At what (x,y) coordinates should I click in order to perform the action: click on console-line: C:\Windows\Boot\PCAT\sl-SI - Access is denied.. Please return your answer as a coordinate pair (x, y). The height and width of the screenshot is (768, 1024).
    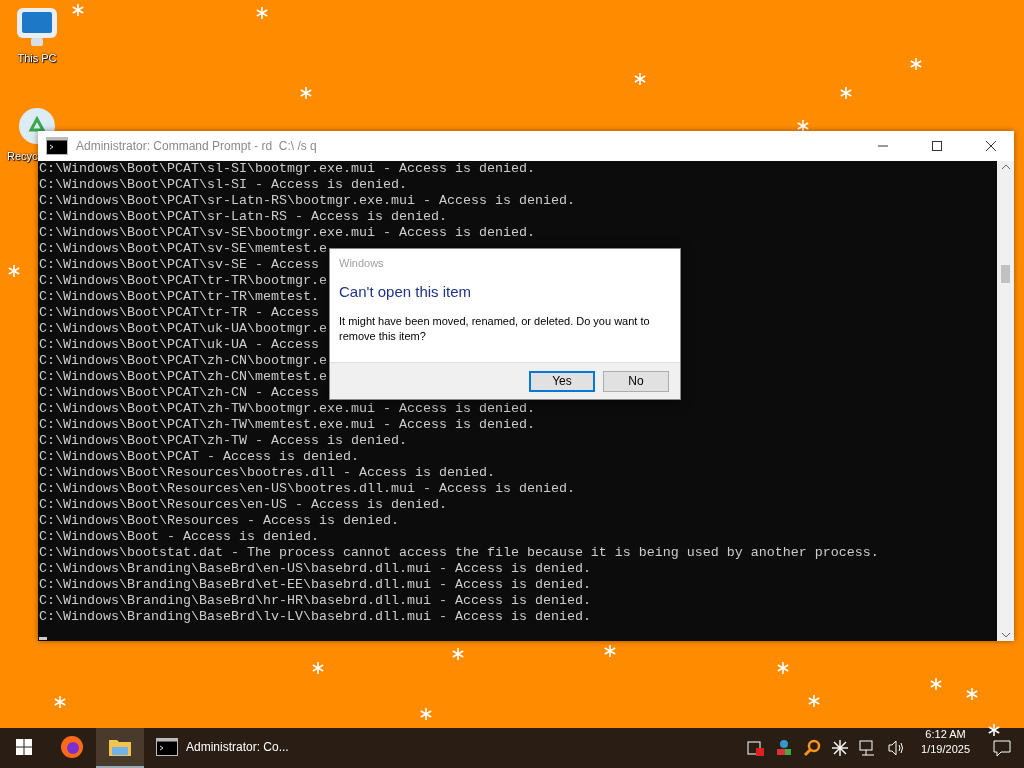
    Looking at the image, I should click on (223, 185).